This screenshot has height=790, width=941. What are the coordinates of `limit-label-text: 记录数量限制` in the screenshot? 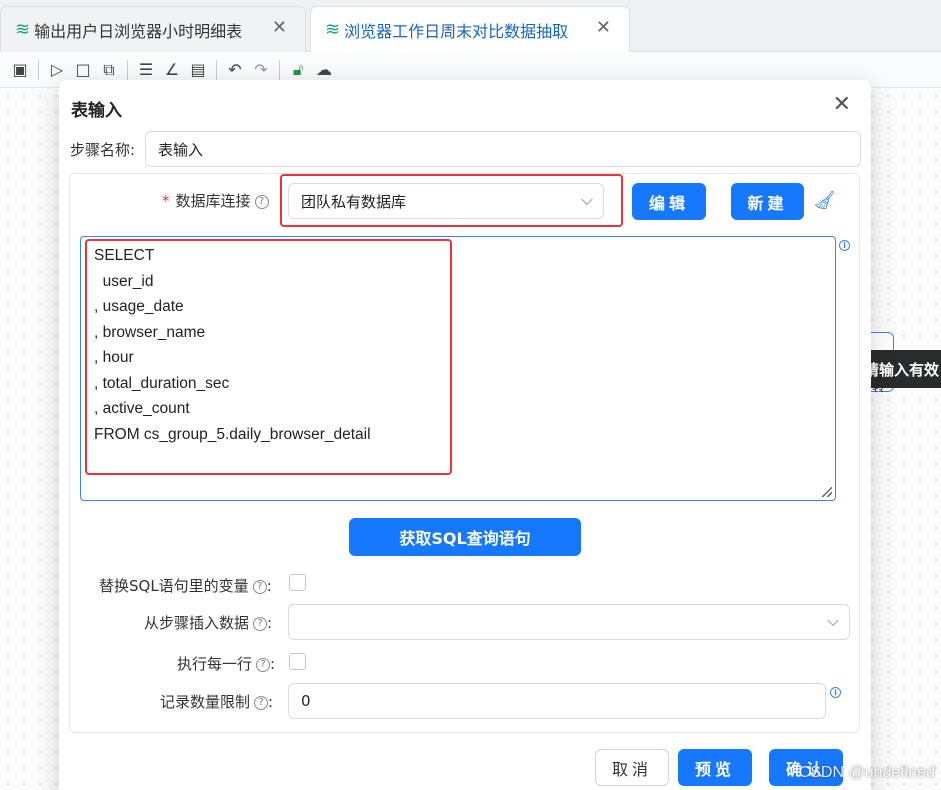 It's located at (205, 702).